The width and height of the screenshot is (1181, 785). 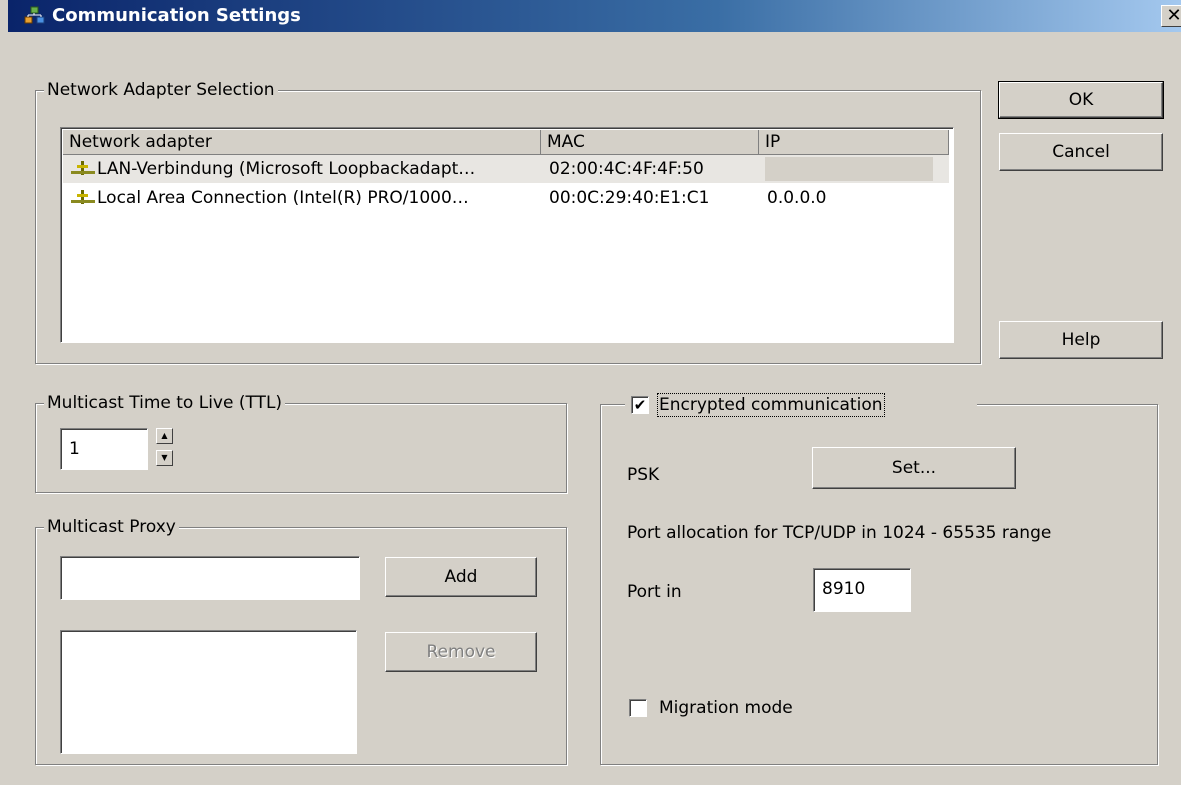 What do you see at coordinates (302, 142) in the screenshot?
I see `column-header-network-adapter: Network adapter` at bounding box center [302, 142].